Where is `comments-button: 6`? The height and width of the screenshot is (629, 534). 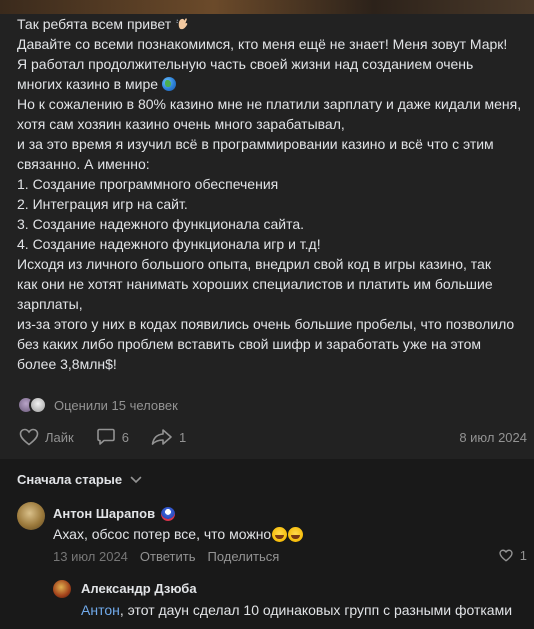 comments-button: 6 is located at coordinates (112, 437).